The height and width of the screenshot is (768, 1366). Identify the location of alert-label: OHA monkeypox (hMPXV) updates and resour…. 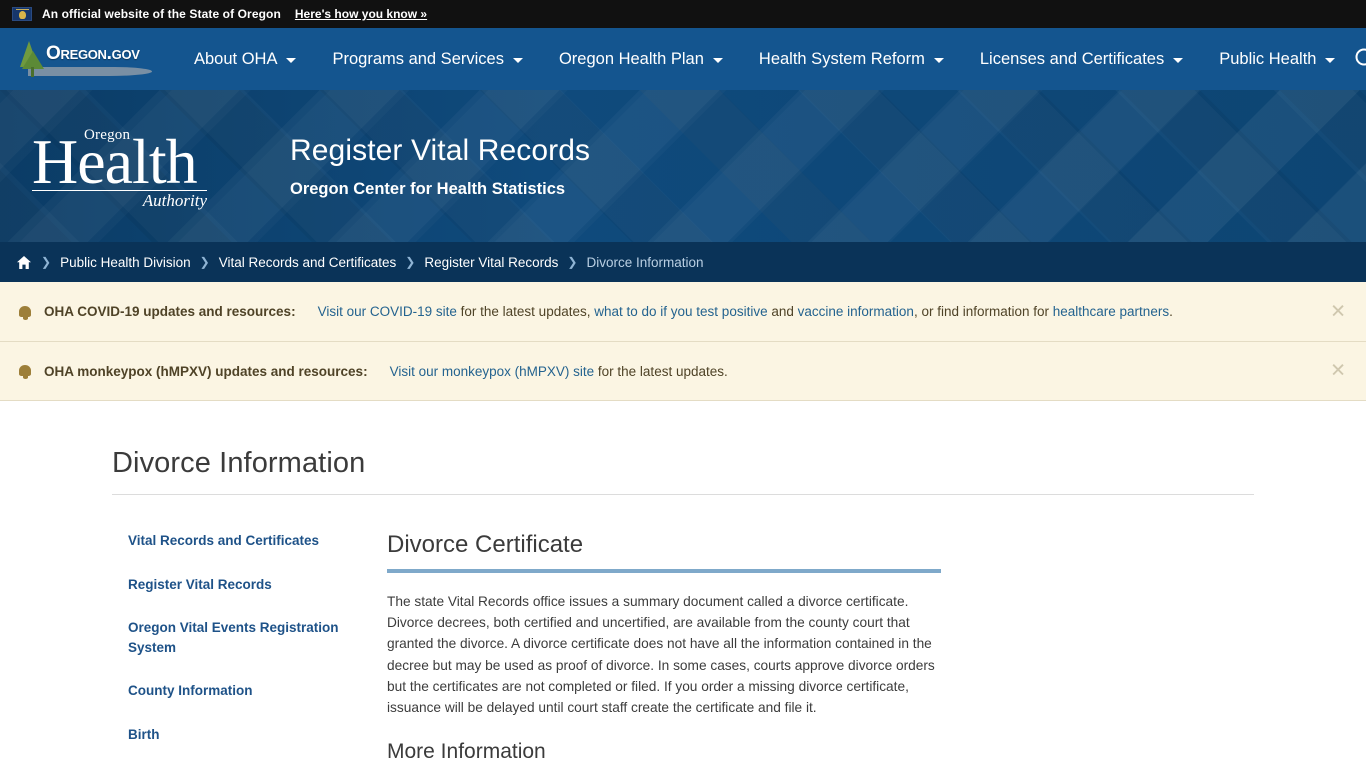
(206, 371).